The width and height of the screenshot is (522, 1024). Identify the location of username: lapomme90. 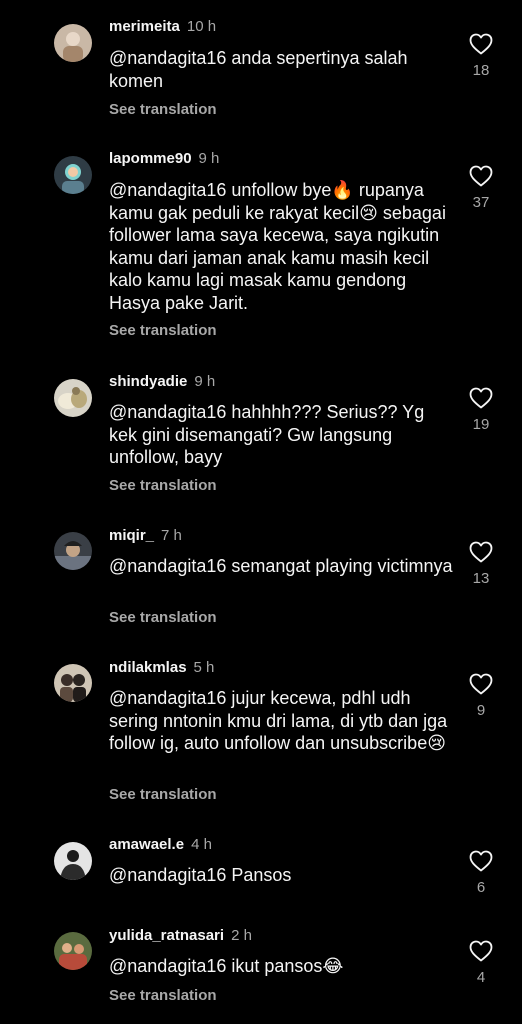
(150, 158).